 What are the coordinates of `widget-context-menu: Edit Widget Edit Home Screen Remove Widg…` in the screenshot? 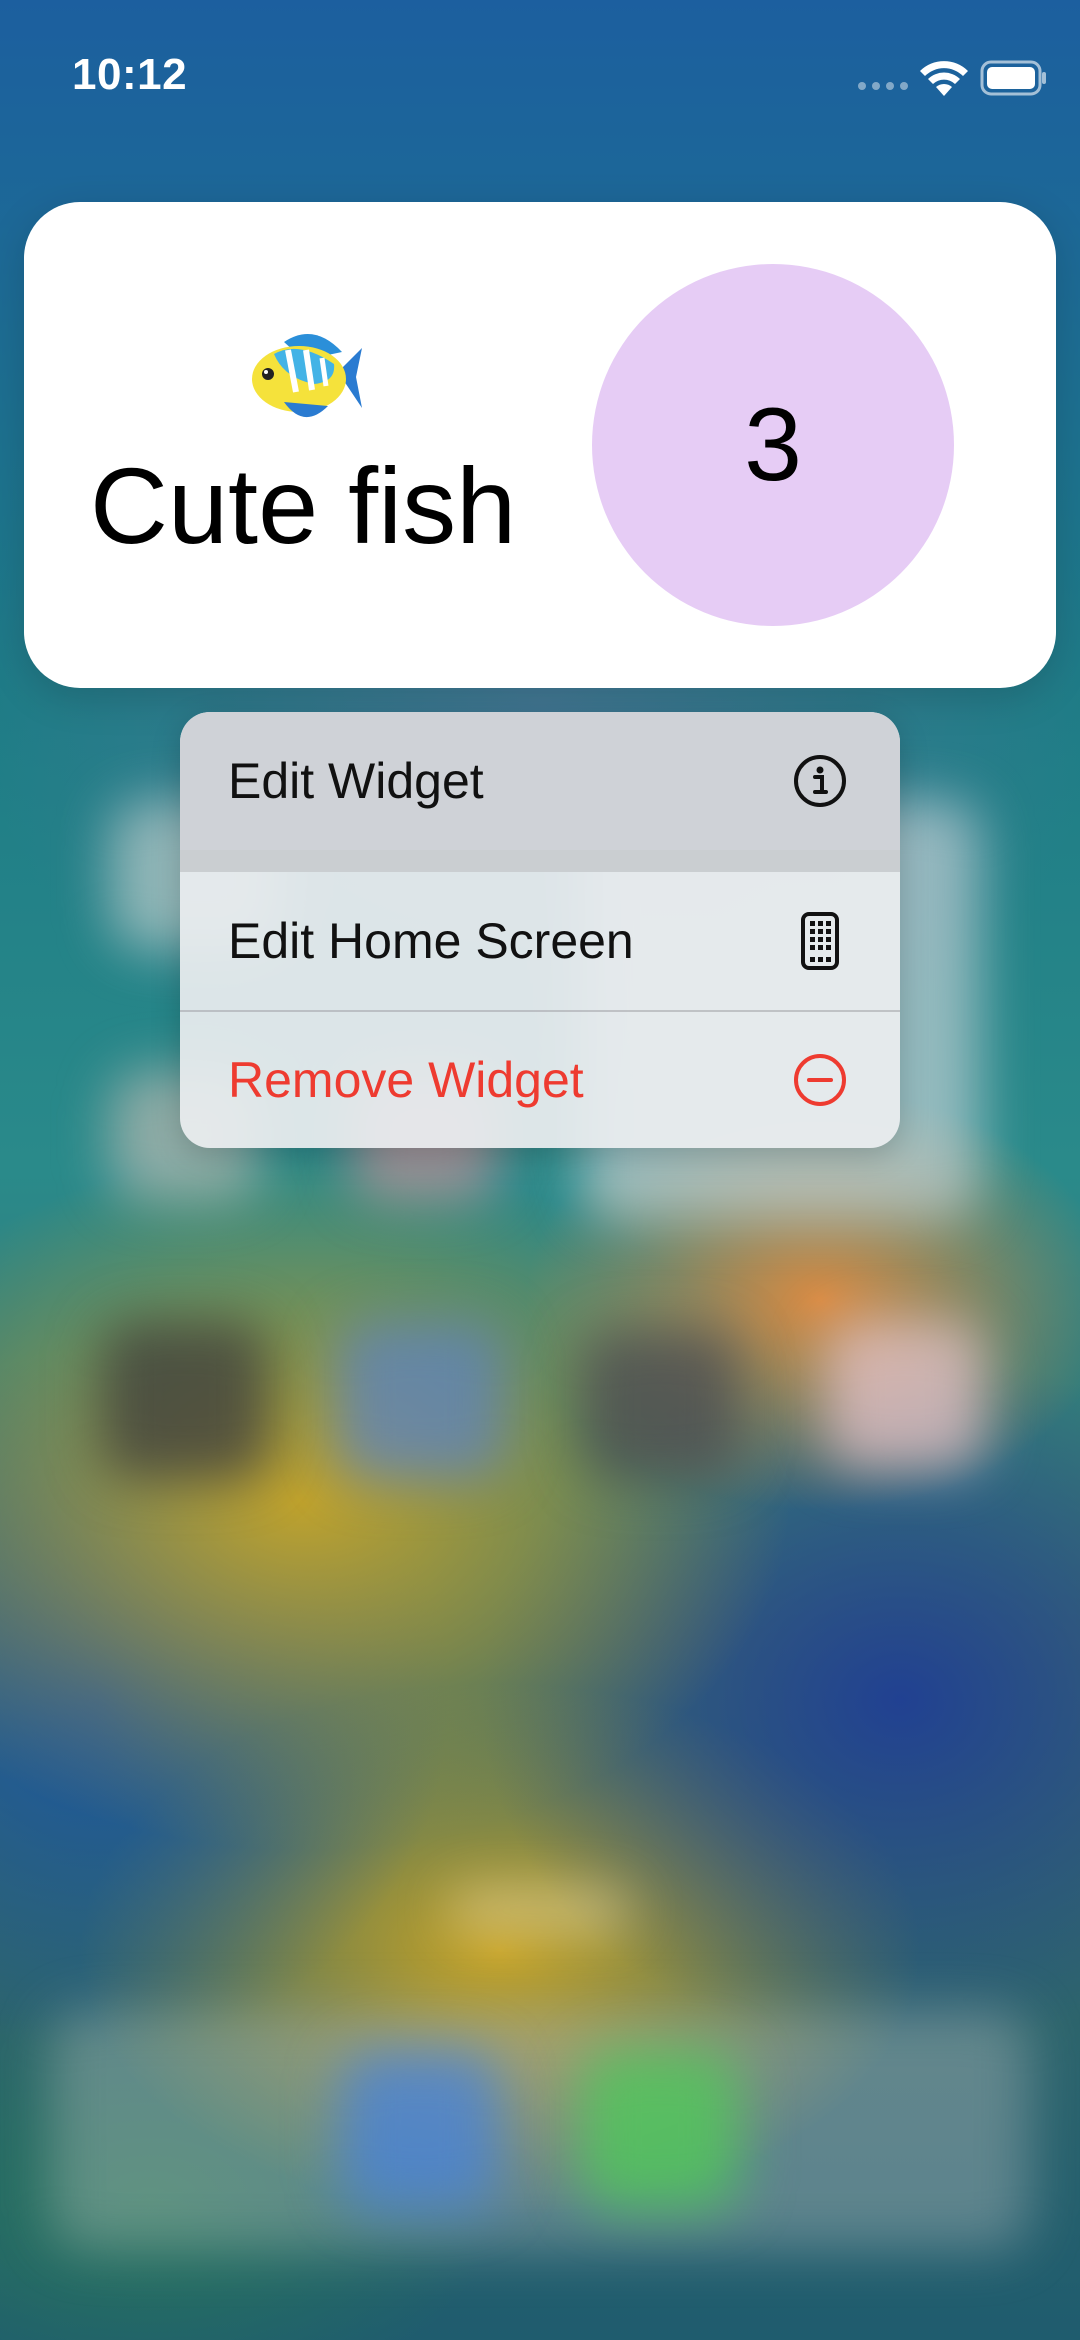 It's located at (540, 930).